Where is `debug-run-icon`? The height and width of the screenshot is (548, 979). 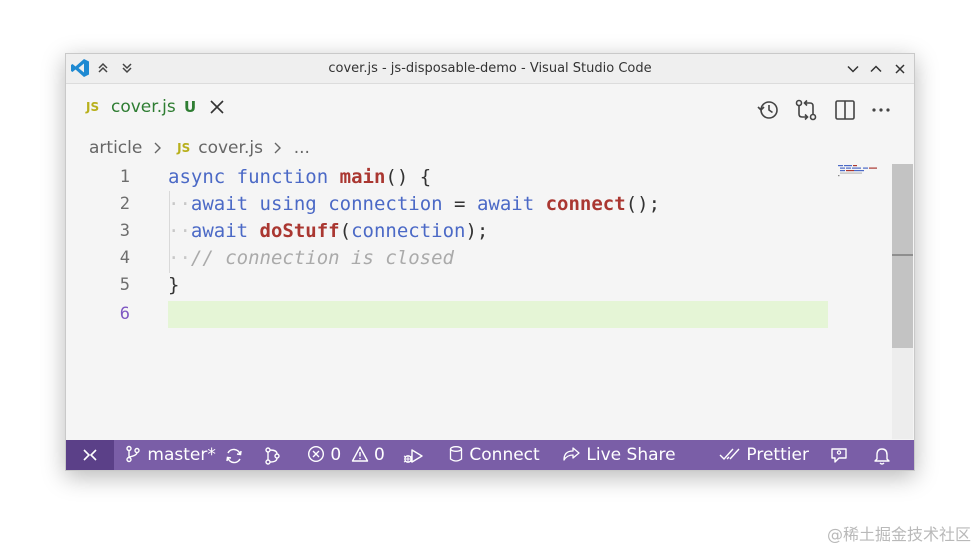
debug-run-icon is located at coordinates (413, 456).